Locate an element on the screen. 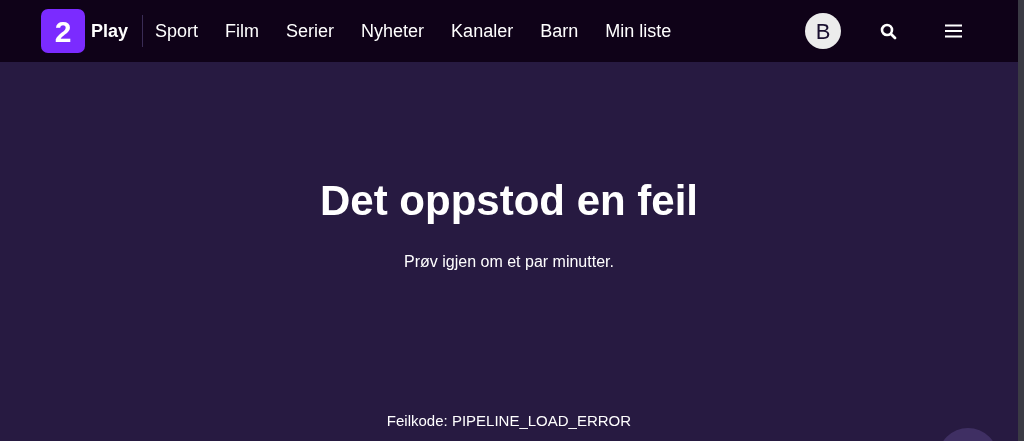  nav-link: Nyheter is located at coordinates (393, 31).